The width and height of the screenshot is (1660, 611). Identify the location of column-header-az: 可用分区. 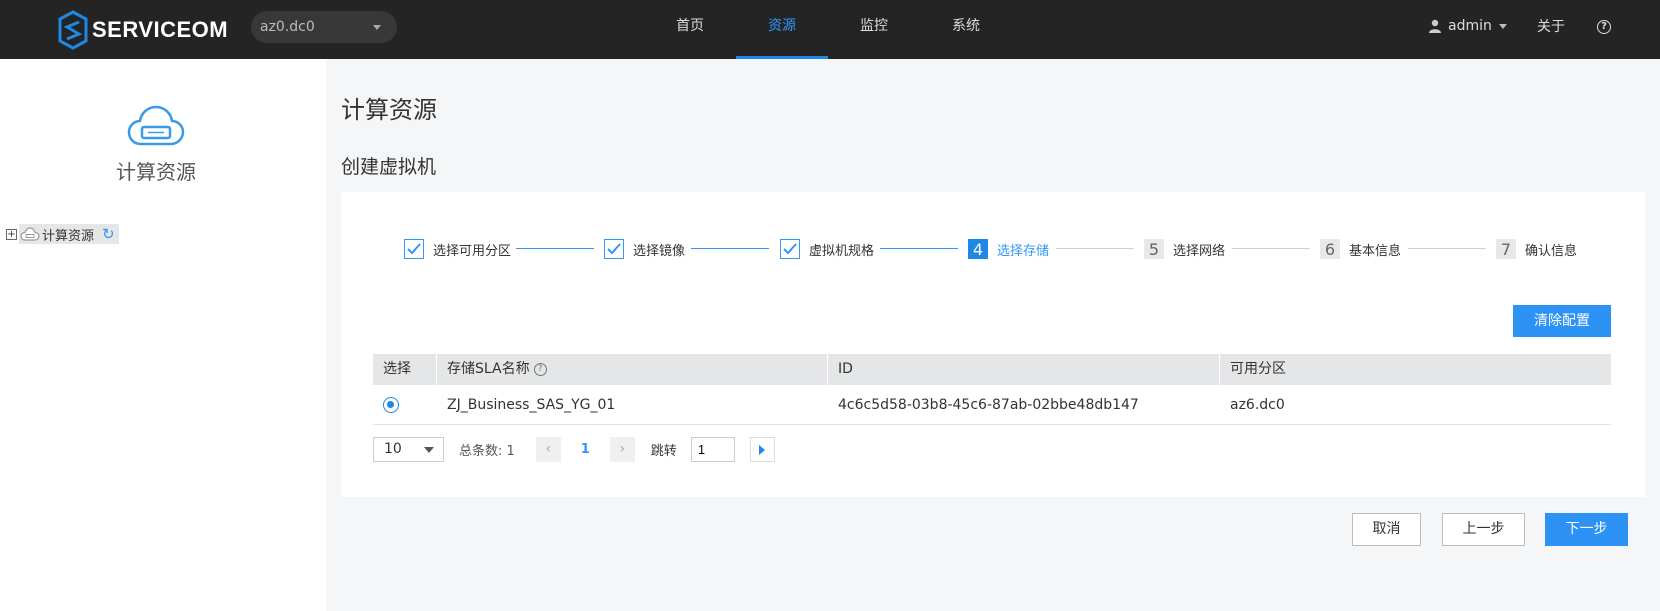
(1258, 369).